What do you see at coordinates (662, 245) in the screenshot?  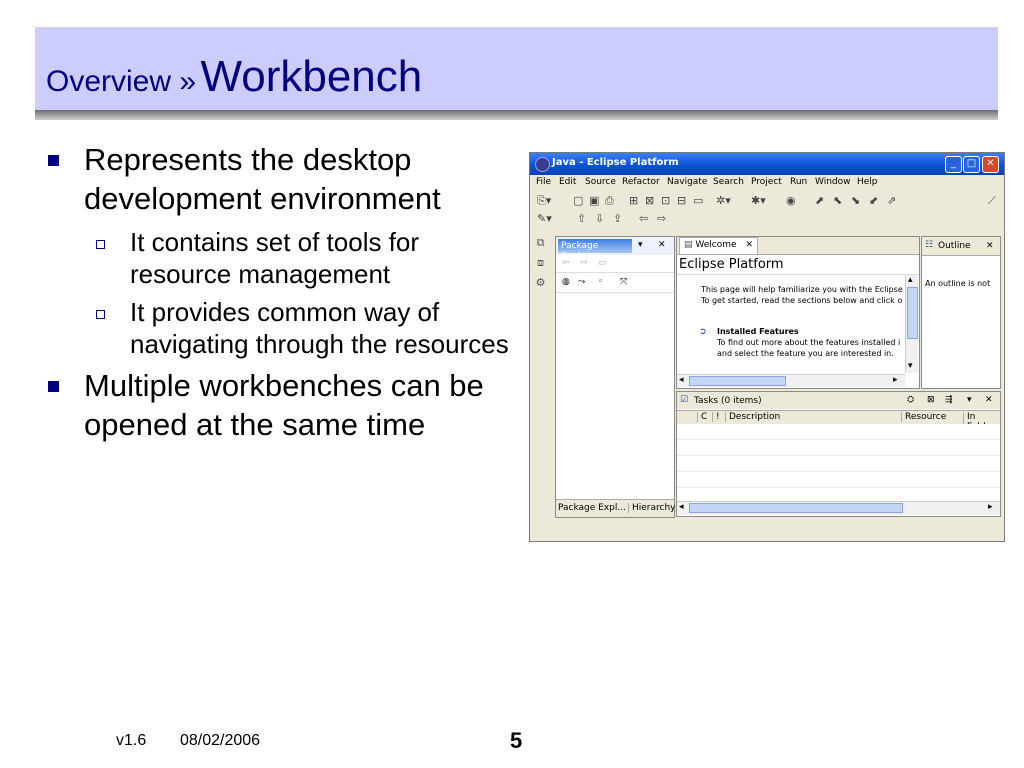 I see `close-view-icon: ✕` at bounding box center [662, 245].